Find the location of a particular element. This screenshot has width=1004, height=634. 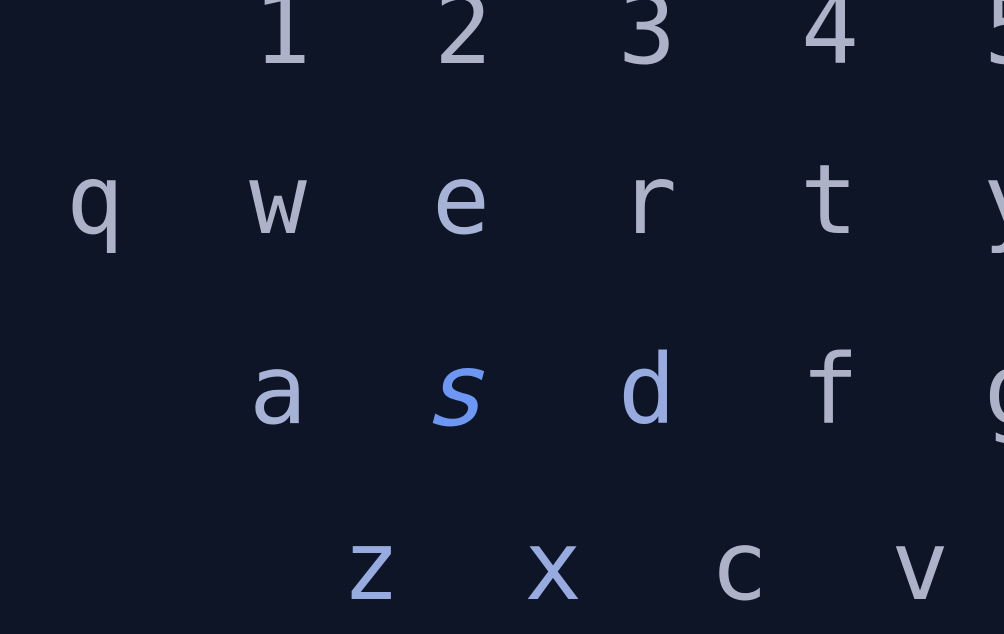

key-s-active: s is located at coordinates (460, 389).